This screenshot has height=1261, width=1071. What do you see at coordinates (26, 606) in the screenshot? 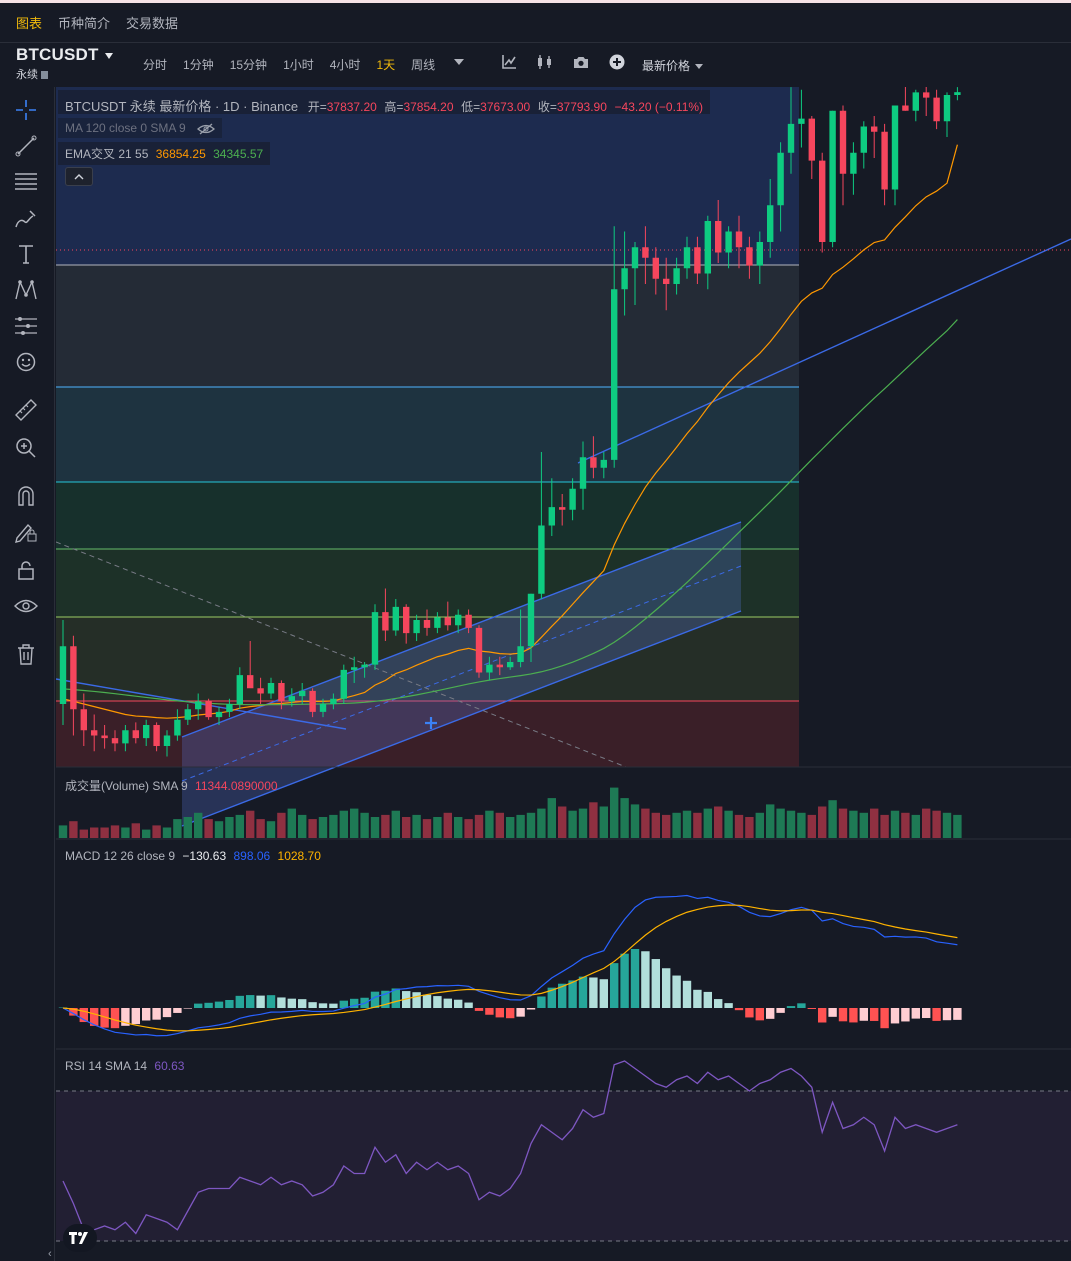
I see `eye-icon` at bounding box center [26, 606].